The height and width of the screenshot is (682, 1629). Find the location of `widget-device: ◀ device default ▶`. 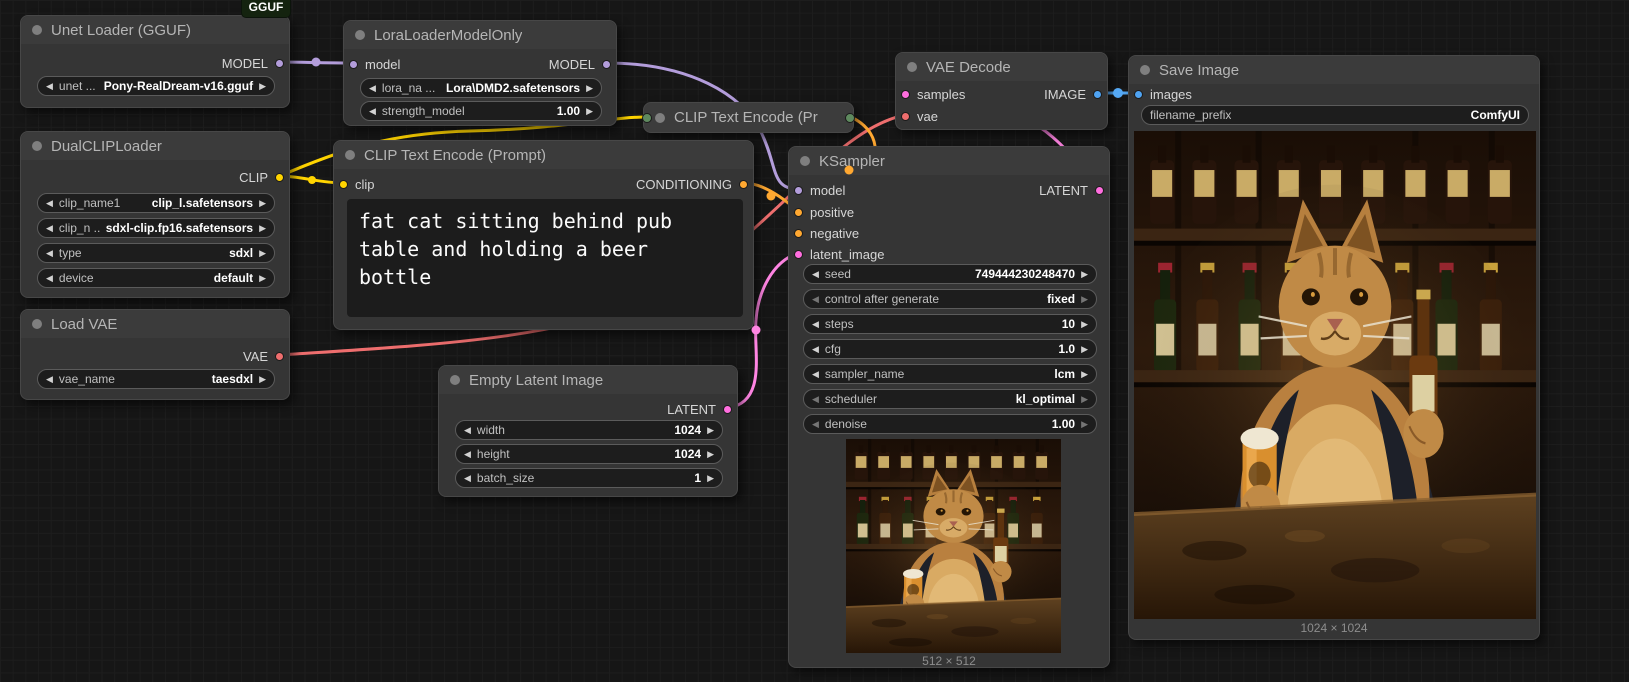

widget-device: ◀ device default ▶ is located at coordinates (156, 278).